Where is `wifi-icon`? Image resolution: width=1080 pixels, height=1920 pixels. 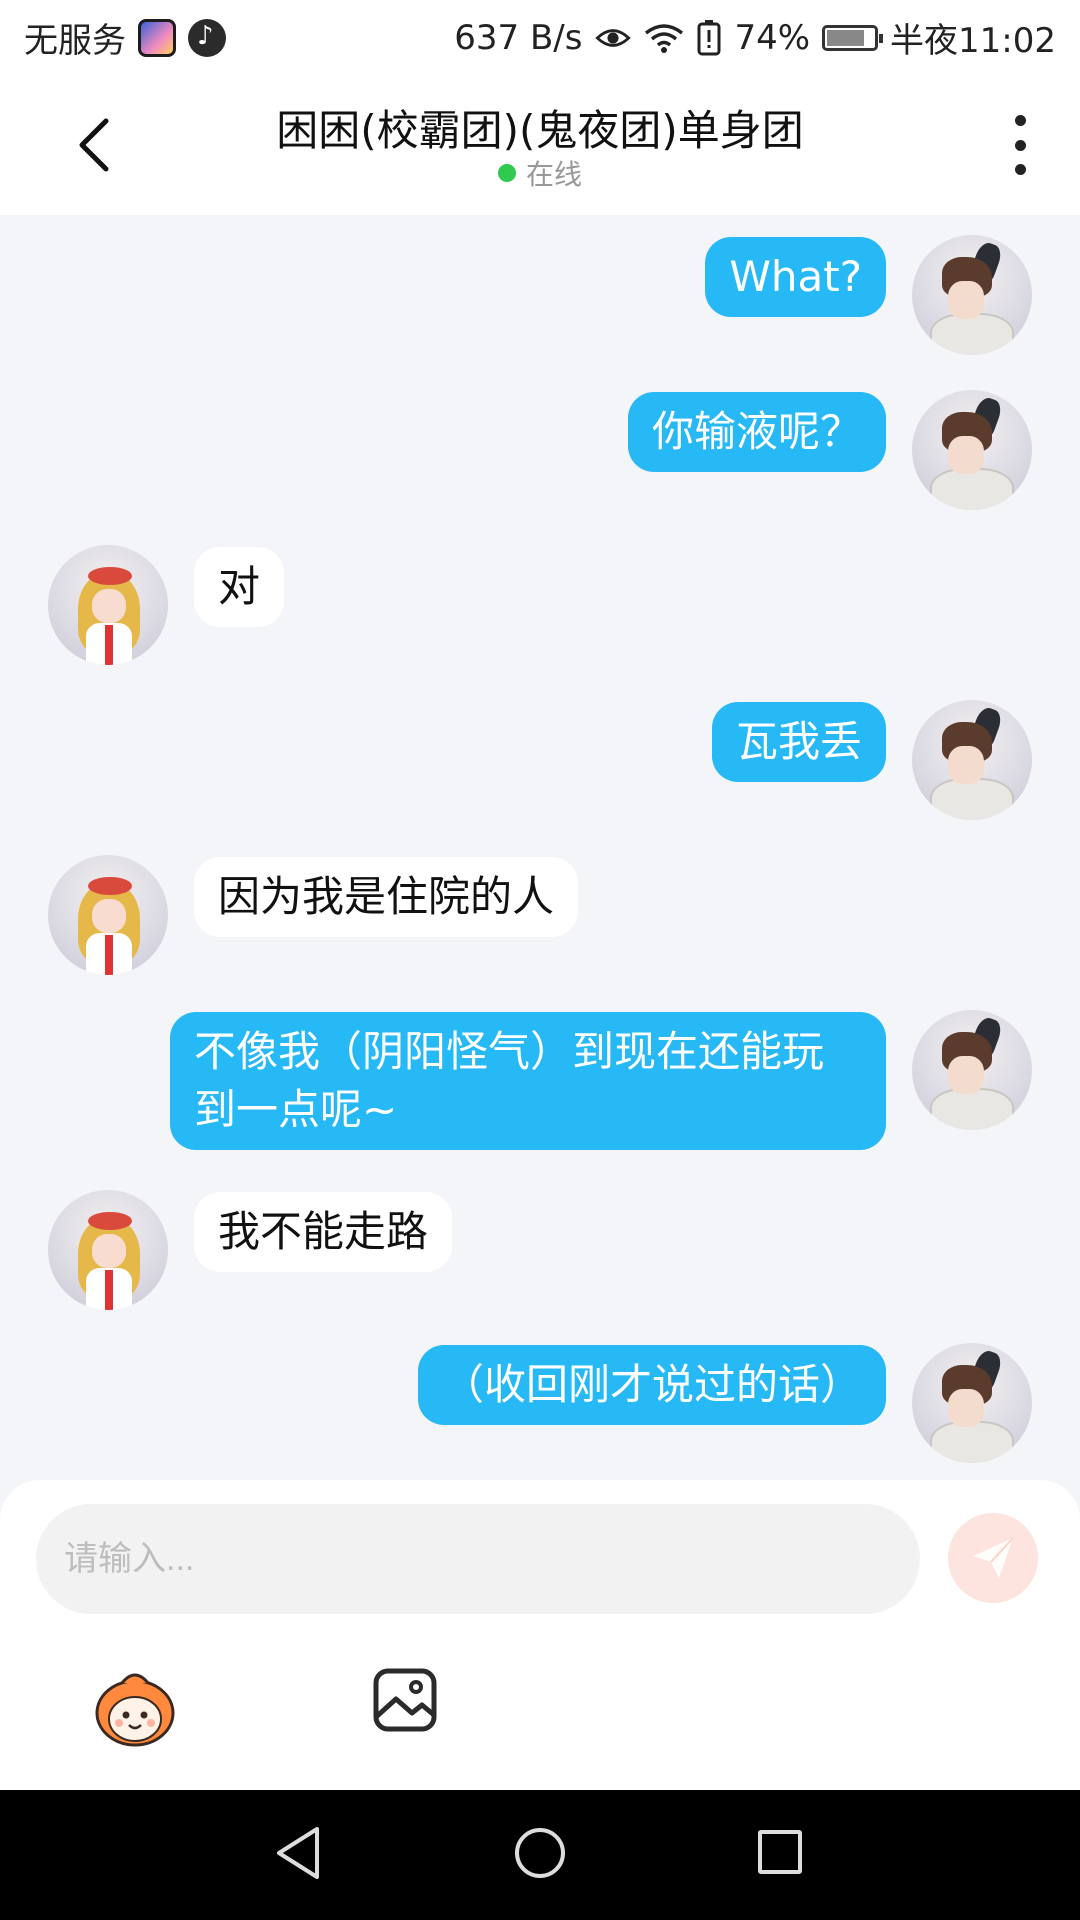 wifi-icon is located at coordinates (664, 38).